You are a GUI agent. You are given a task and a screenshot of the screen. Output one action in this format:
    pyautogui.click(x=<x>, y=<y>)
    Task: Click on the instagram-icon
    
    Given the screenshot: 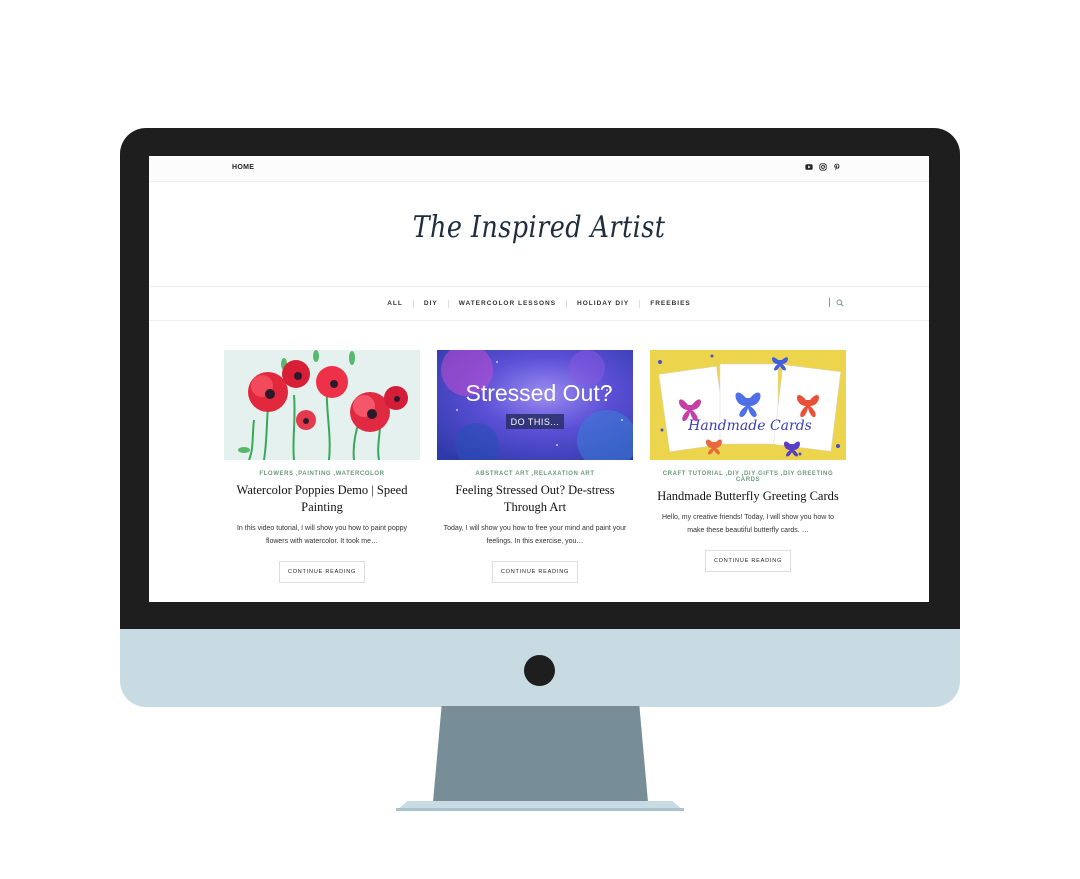 What is the action you would take?
    pyautogui.click(x=823, y=167)
    